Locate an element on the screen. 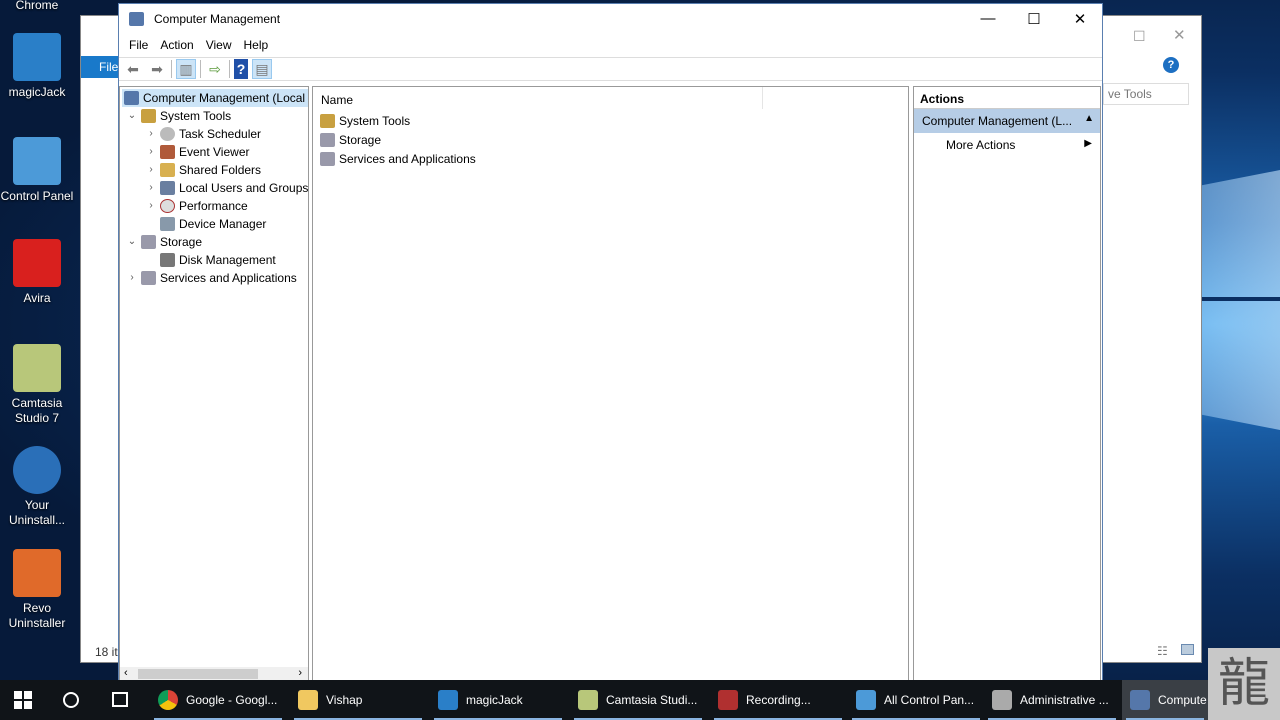  taskbar-label: magicJack is located at coordinates (494, 700).